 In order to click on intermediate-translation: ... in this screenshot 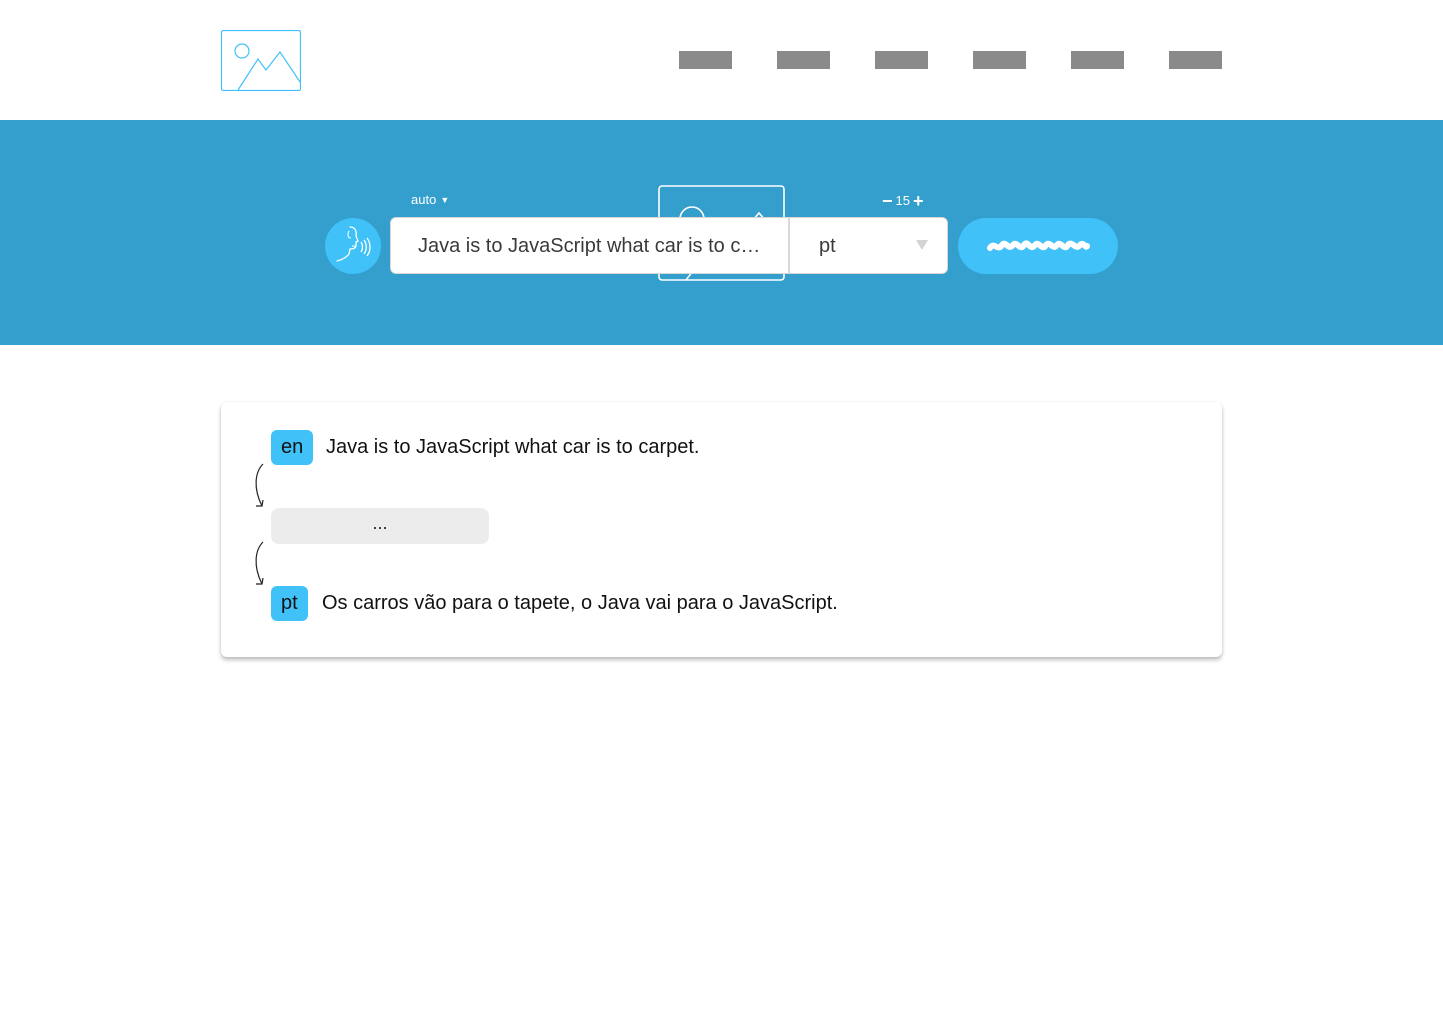, I will do `click(380, 526)`.